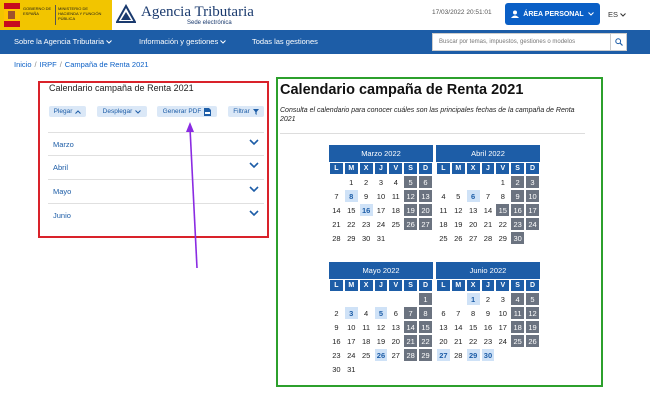 This screenshot has width=650, height=393. Describe the element at coordinates (613, 14) in the screenshot. I see `language-label: ES` at that location.